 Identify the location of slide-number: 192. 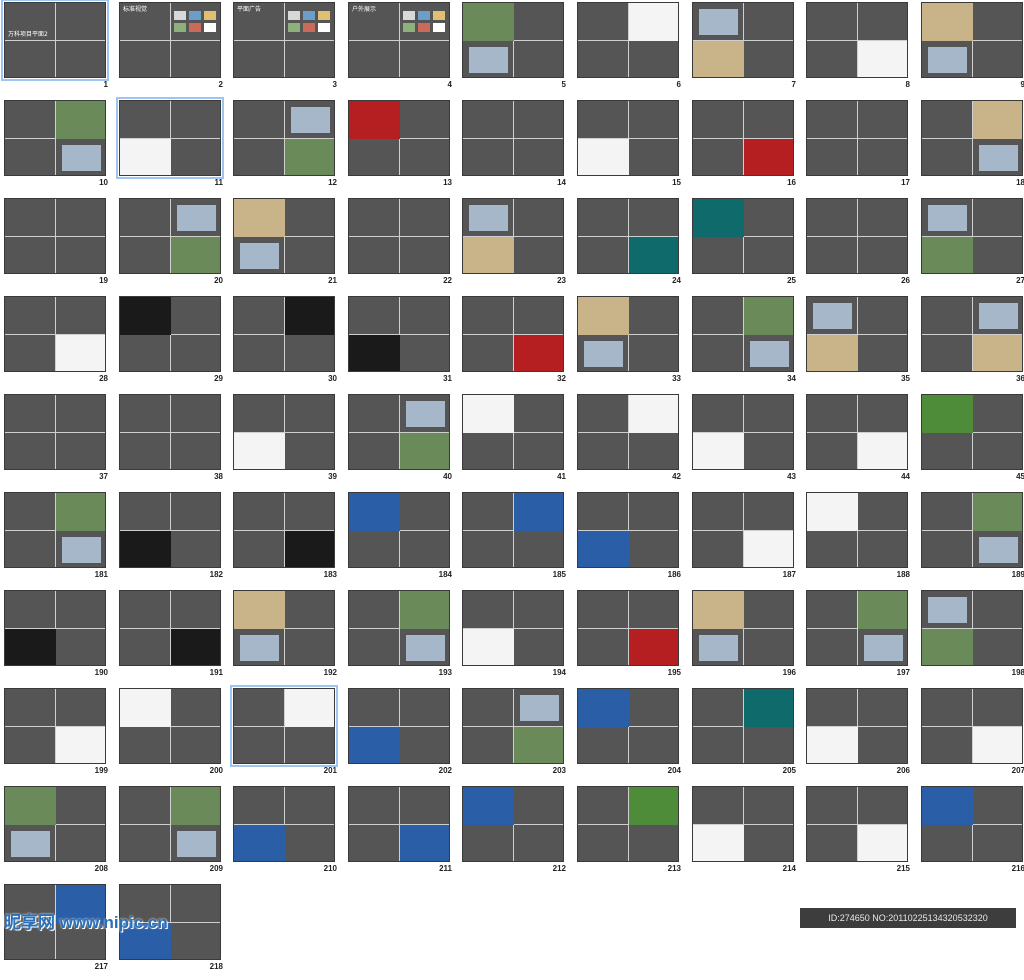
(330, 672).